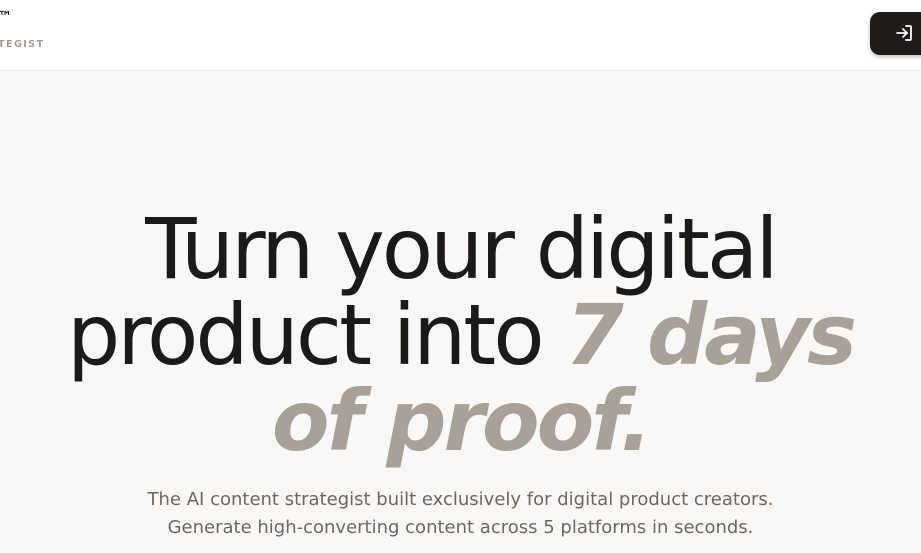 This screenshot has width=921, height=553. What do you see at coordinates (6, 17) in the screenshot?
I see `logo: ™` at bounding box center [6, 17].